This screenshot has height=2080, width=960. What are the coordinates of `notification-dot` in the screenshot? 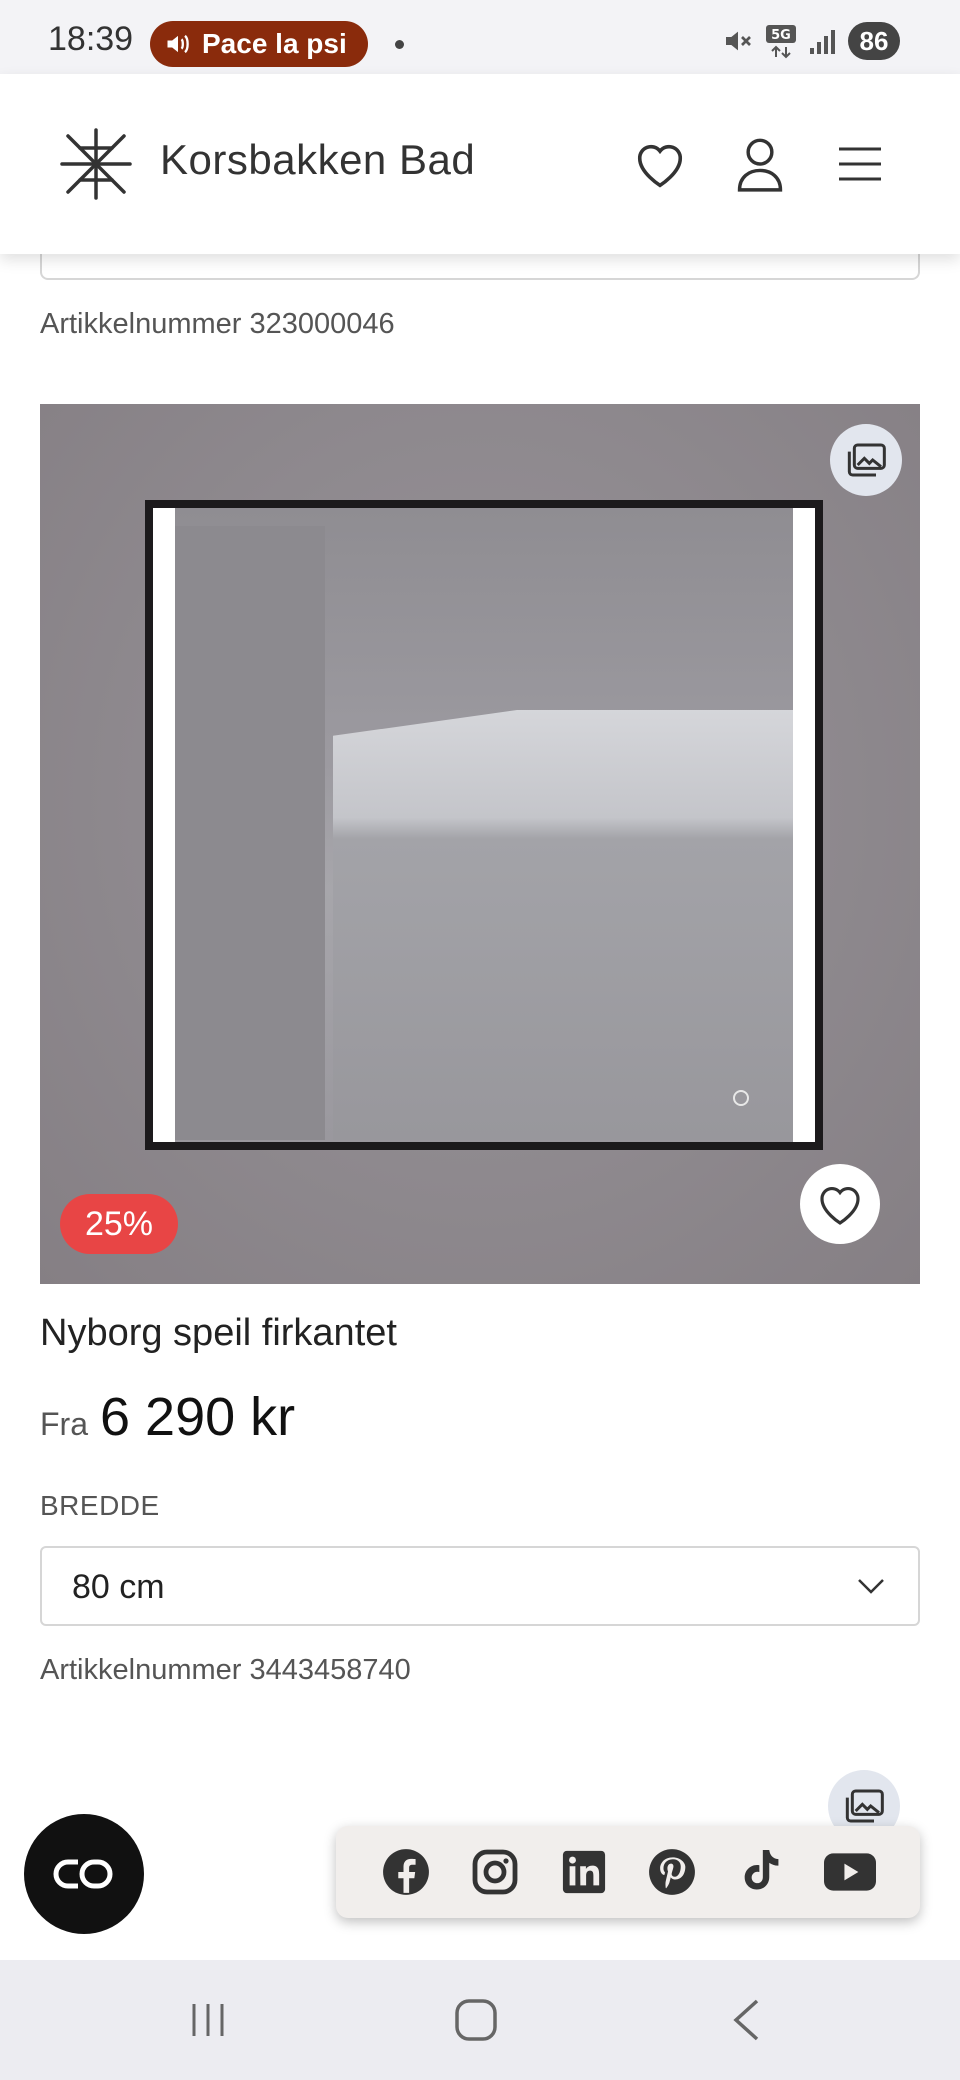 It's located at (399, 44).